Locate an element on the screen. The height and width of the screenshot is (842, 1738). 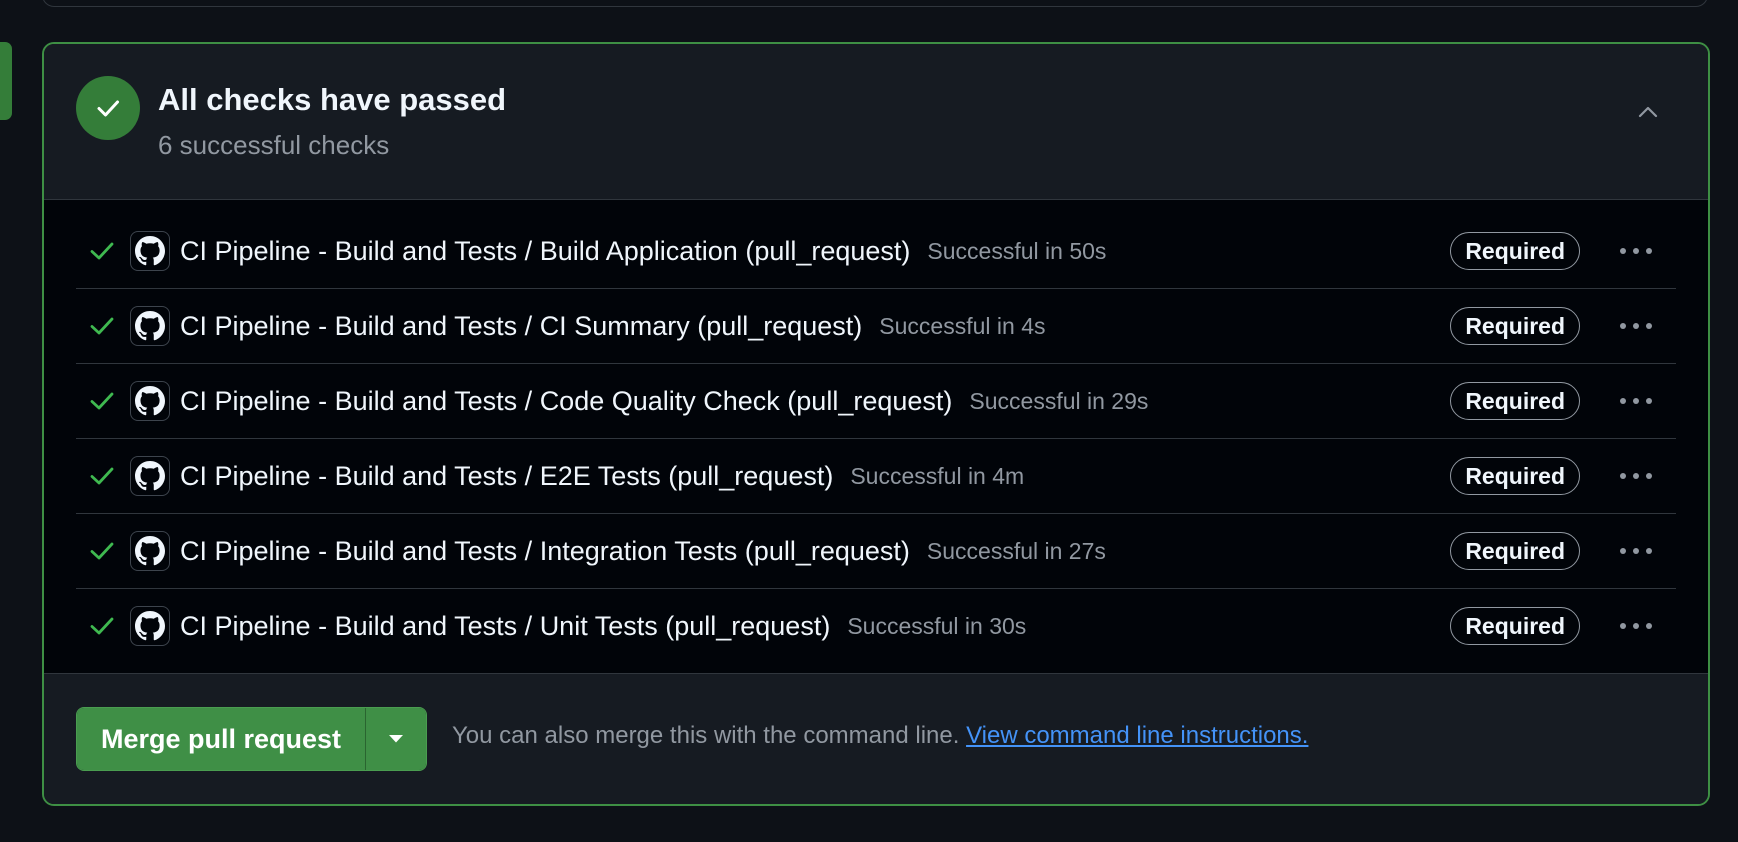
check-status: Successful in 29s is located at coordinates (1059, 400).